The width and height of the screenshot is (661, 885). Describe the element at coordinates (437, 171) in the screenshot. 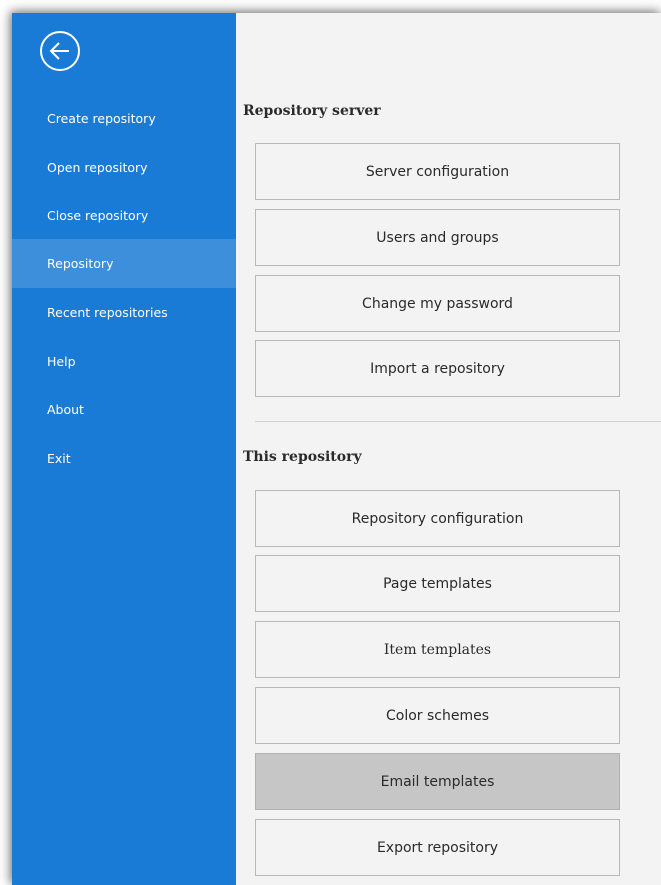

I see `server-configuration-button: Server configuration` at that location.